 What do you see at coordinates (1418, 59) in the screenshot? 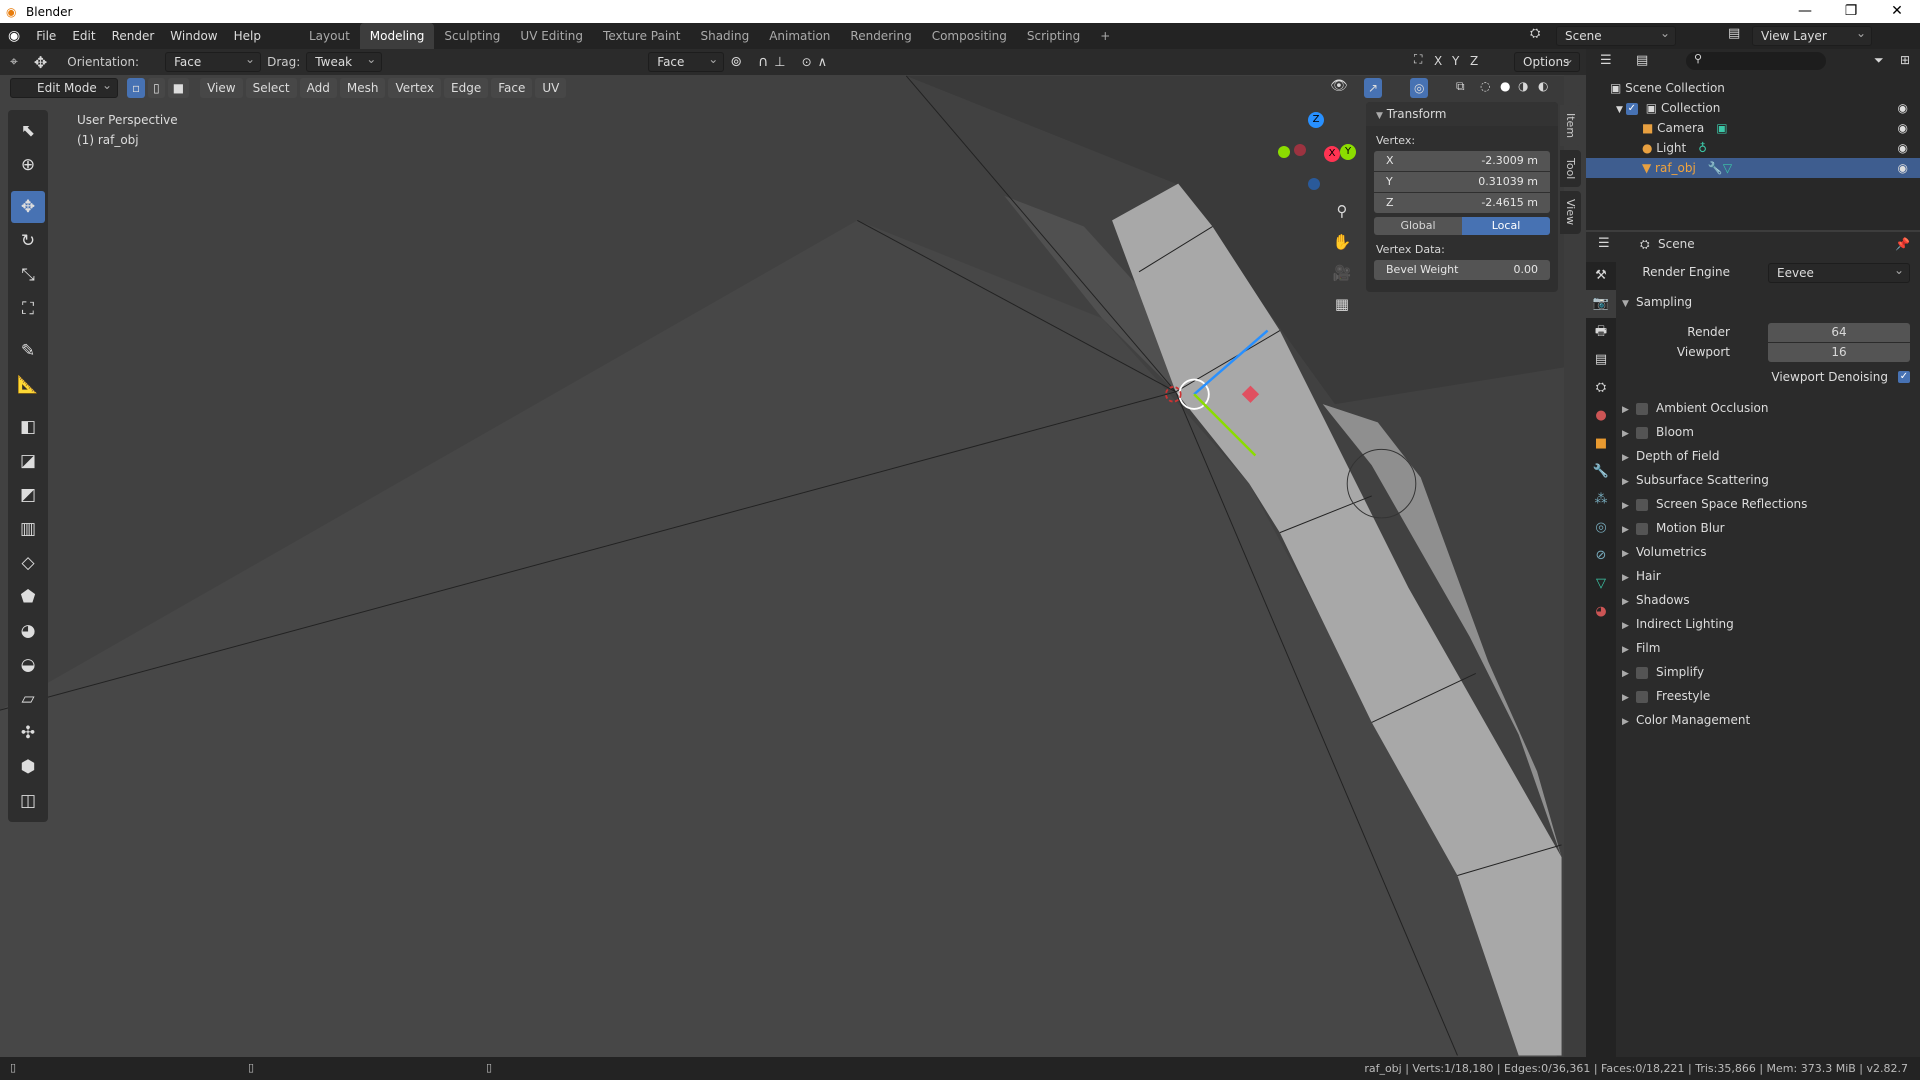
I see `mirror-icon: ⛶` at bounding box center [1418, 59].